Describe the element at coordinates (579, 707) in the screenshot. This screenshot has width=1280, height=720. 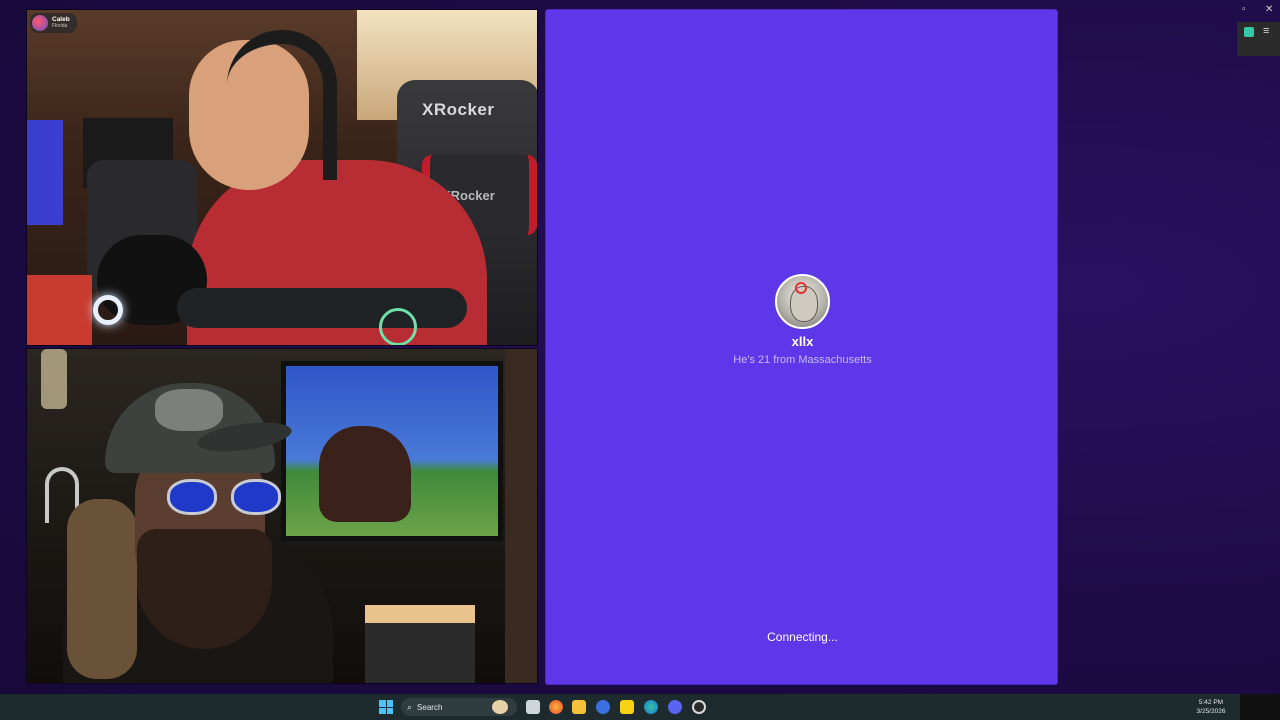
I see `file-explorer-icon` at that location.